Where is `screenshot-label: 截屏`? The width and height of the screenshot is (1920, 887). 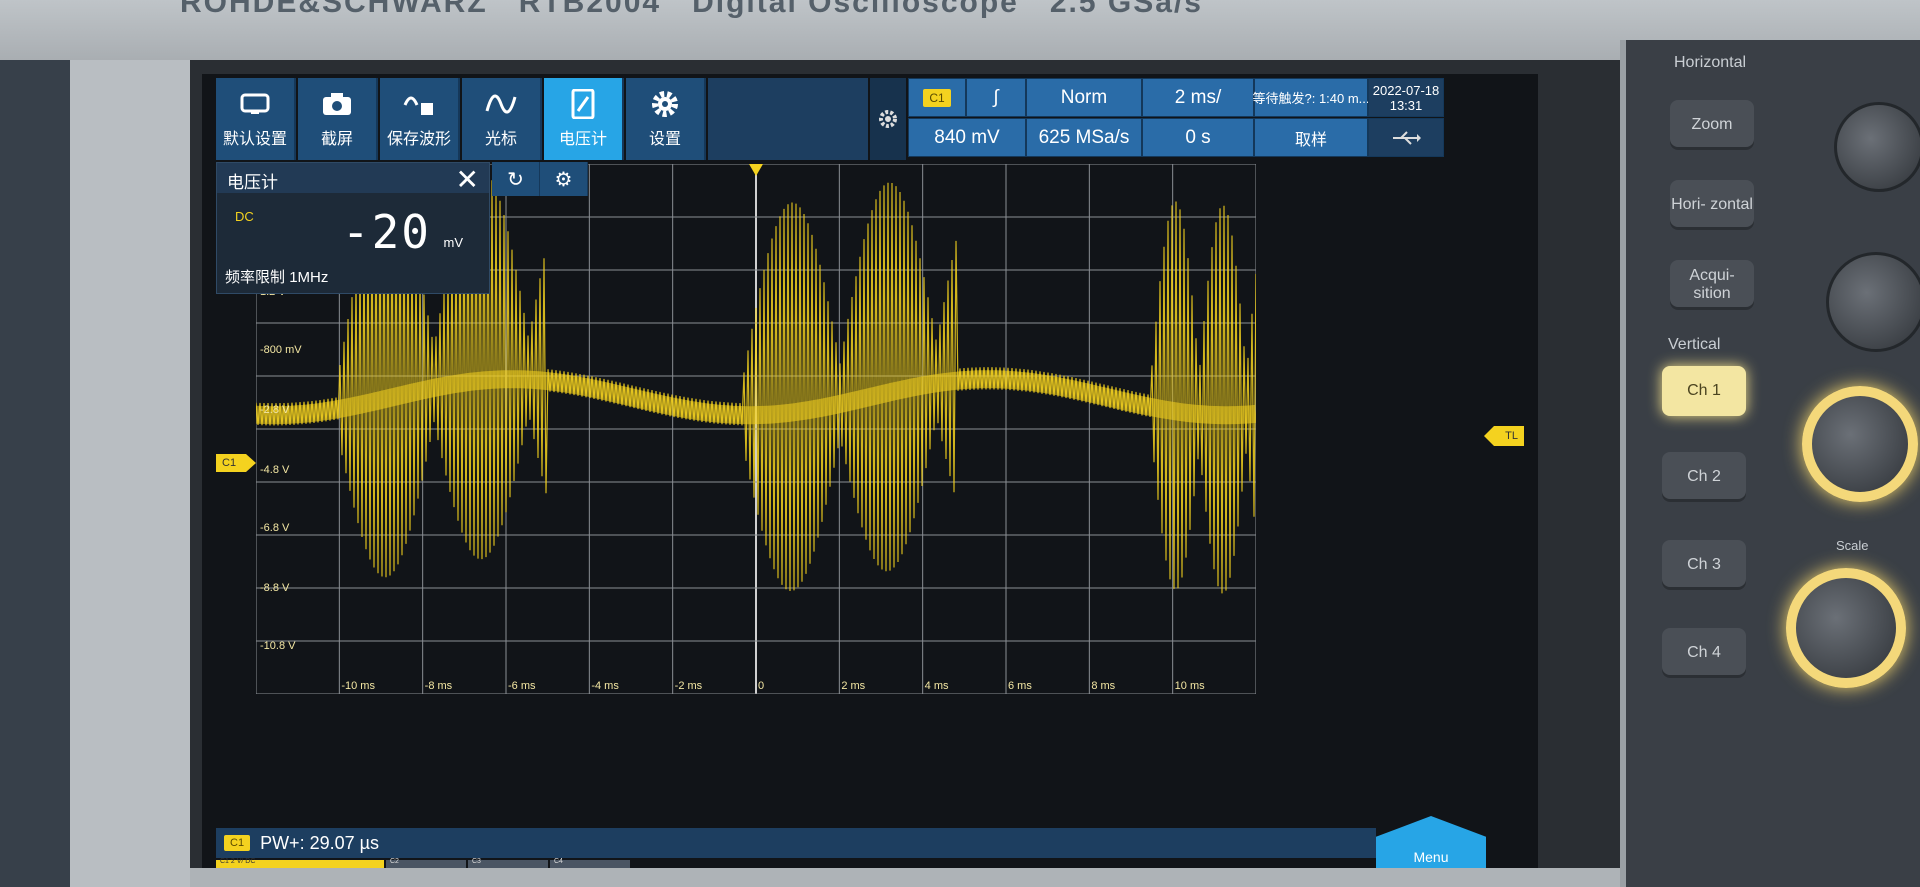
screenshot-label: 截屏 is located at coordinates (336, 139).